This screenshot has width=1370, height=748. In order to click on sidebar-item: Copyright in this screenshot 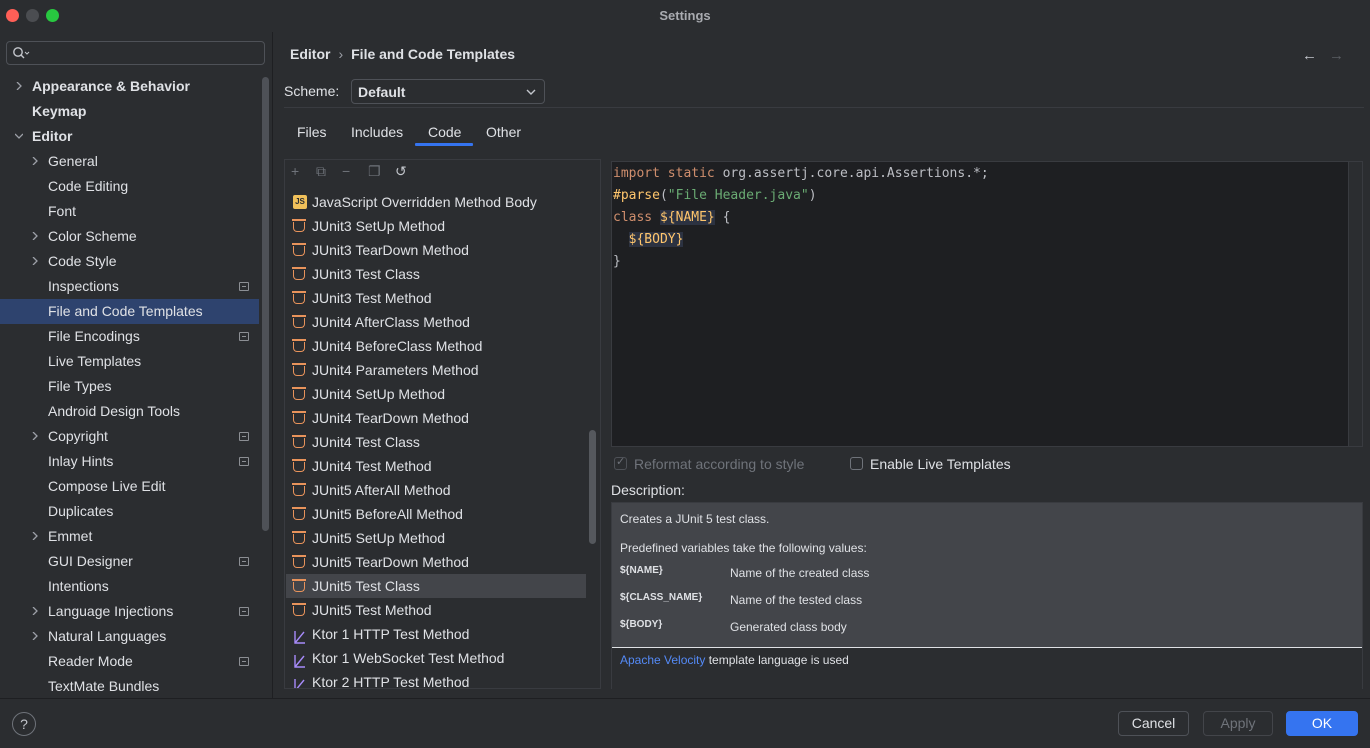, I will do `click(129, 436)`.